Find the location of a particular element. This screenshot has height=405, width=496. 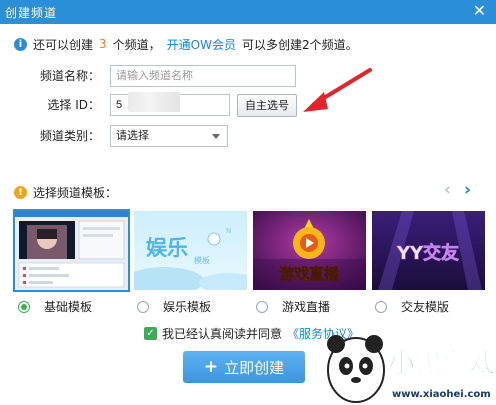

membership-link: 开通OW会员 is located at coordinates (201, 44).